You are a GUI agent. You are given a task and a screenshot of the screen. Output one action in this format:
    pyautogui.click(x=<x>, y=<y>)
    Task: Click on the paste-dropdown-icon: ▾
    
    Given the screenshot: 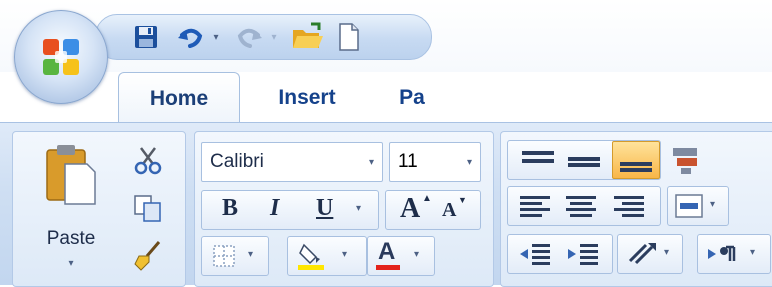 What is the action you would take?
    pyautogui.click(x=71, y=263)
    